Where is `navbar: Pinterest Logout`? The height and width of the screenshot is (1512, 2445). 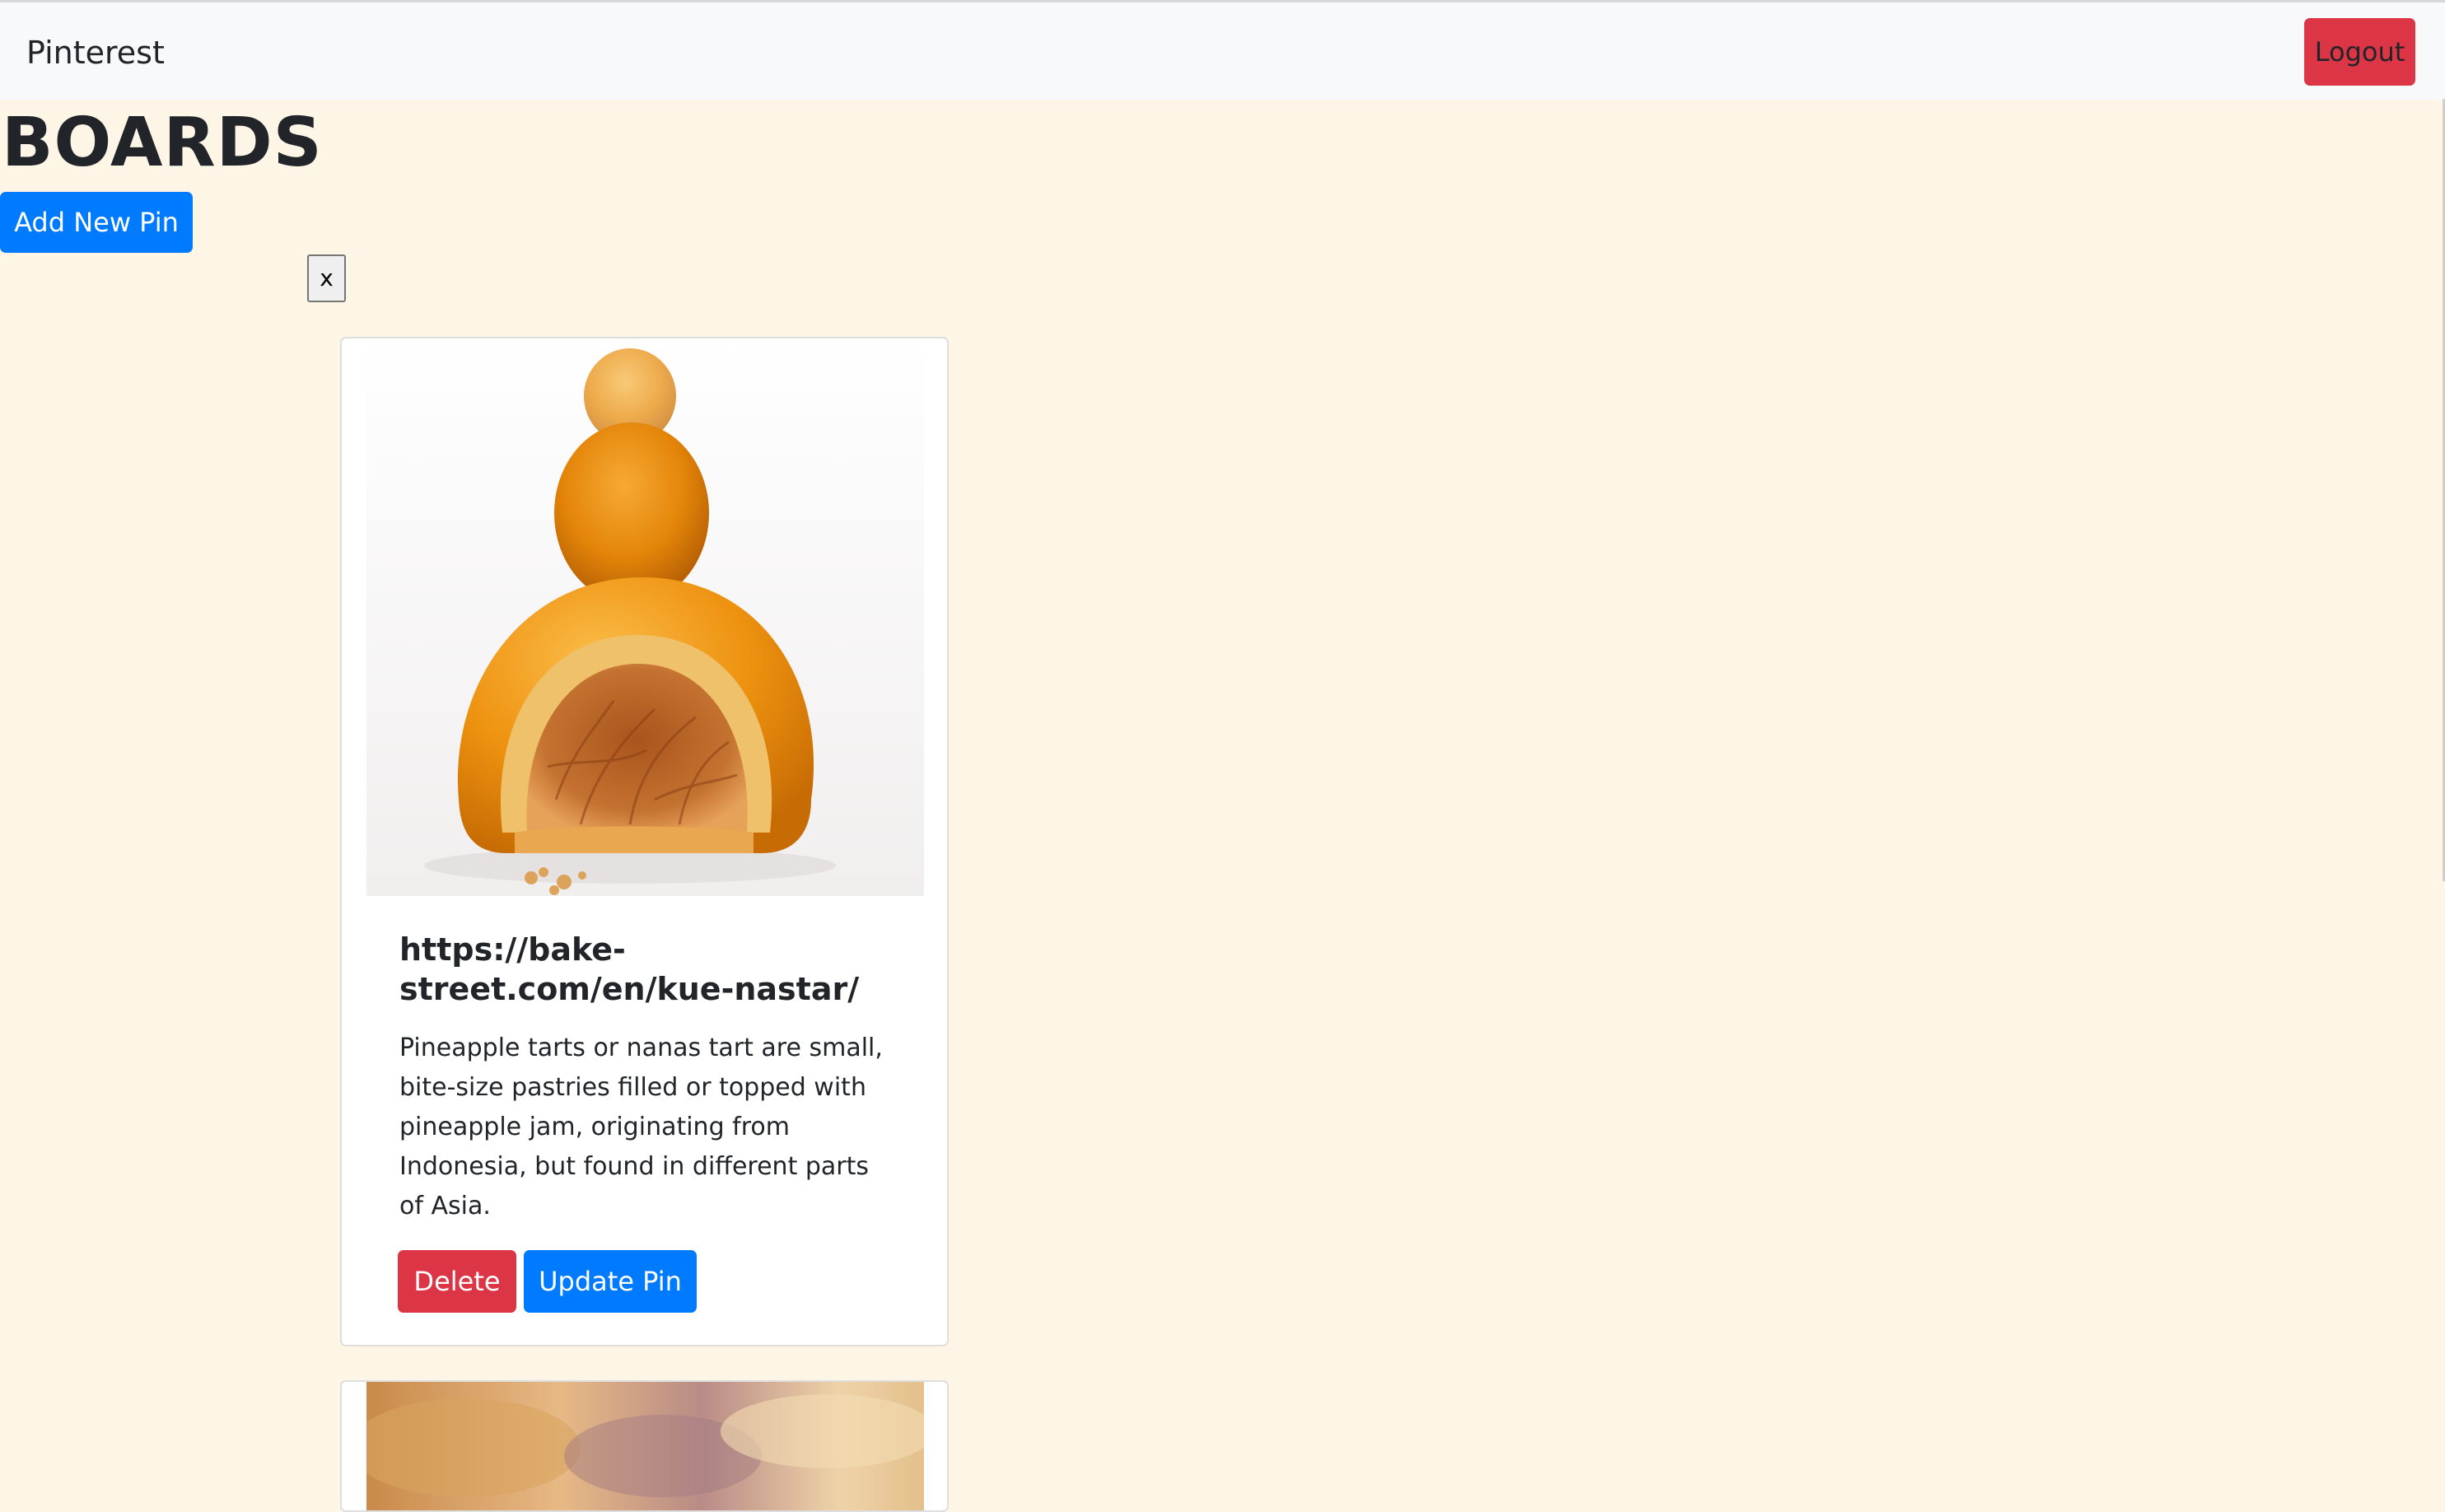
navbar: Pinterest Logout is located at coordinates (1222, 51).